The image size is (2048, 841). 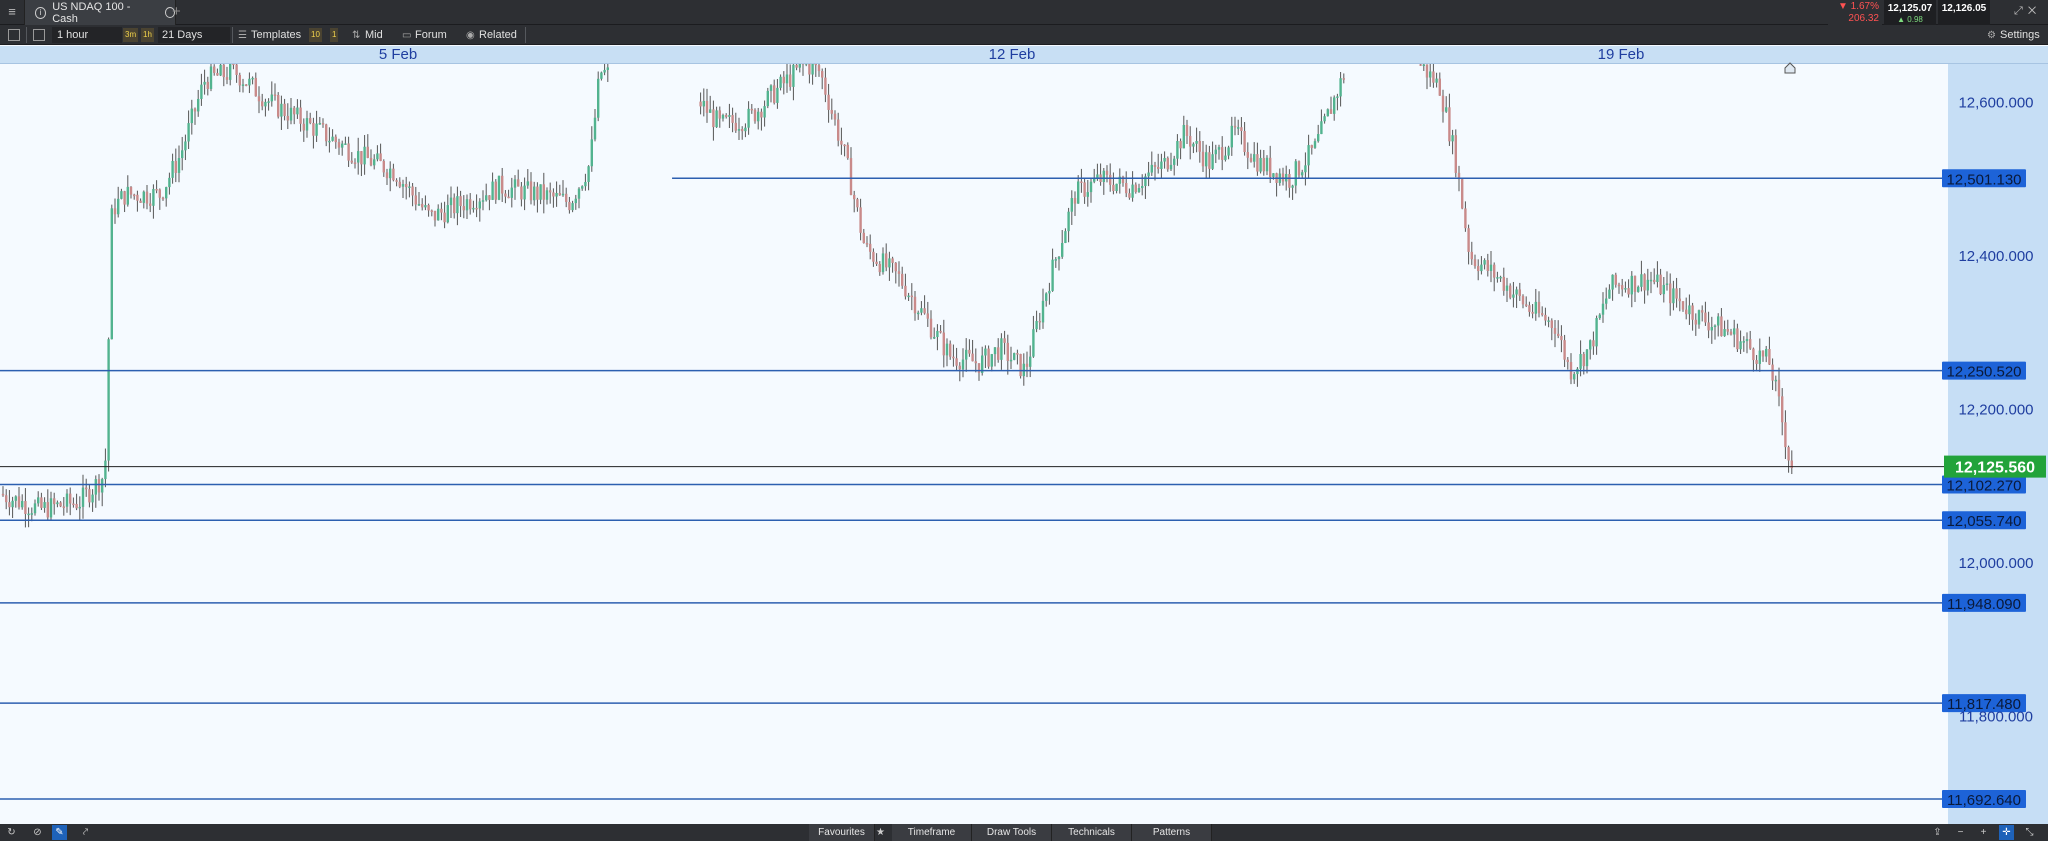 I want to click on patterns-button: Patterns, so click(x=1172, y=832).